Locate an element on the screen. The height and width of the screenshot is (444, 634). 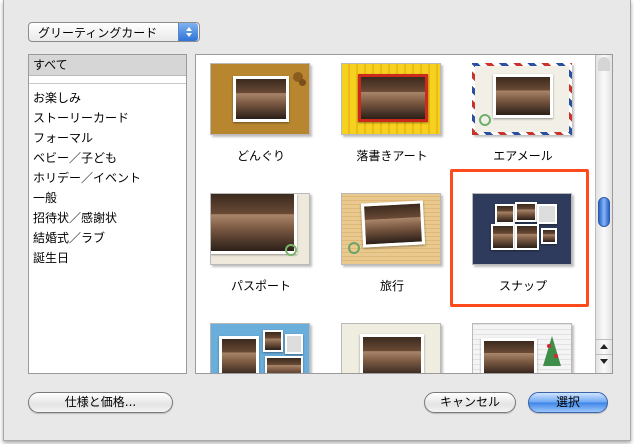
card-type-popup: グリーティングカード is located at coordinates (114, 32).